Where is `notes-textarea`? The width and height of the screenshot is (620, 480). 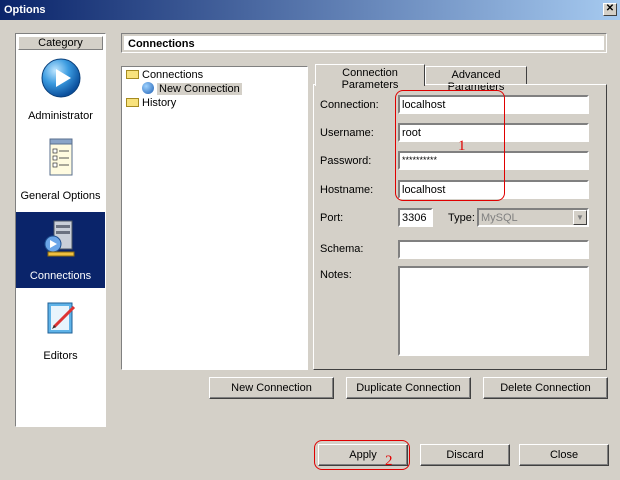
notes-textarea is located at coordinates (493, 311).